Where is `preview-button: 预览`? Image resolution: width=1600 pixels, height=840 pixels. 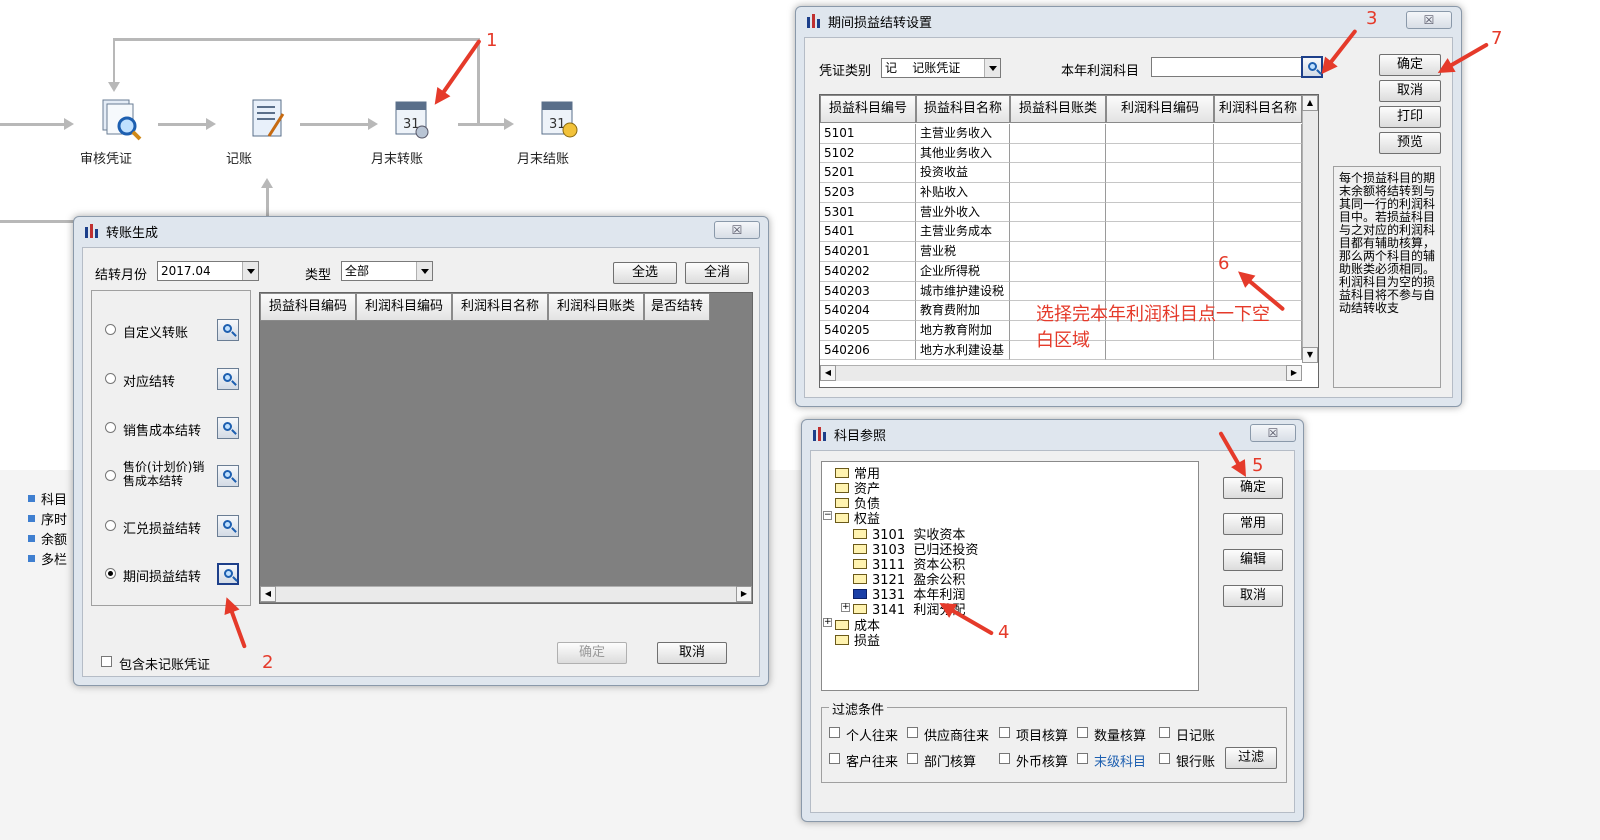 preview-button: 预览 is located at coordinates (1410, 143).